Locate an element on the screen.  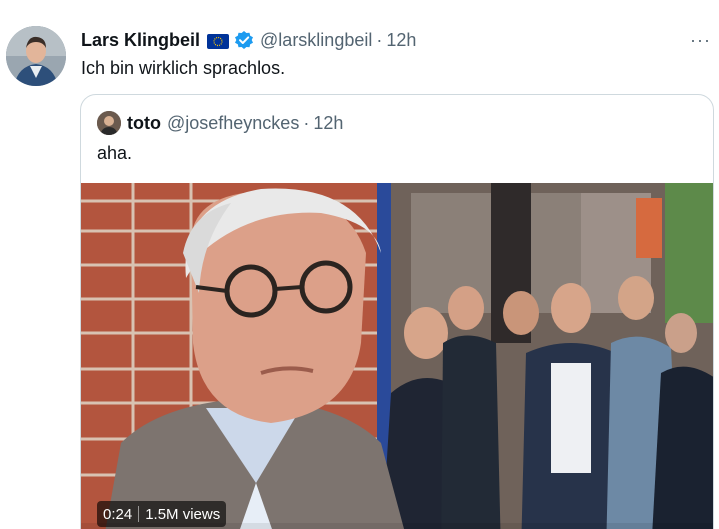
author-avatar is located at coordinates (36, 56).